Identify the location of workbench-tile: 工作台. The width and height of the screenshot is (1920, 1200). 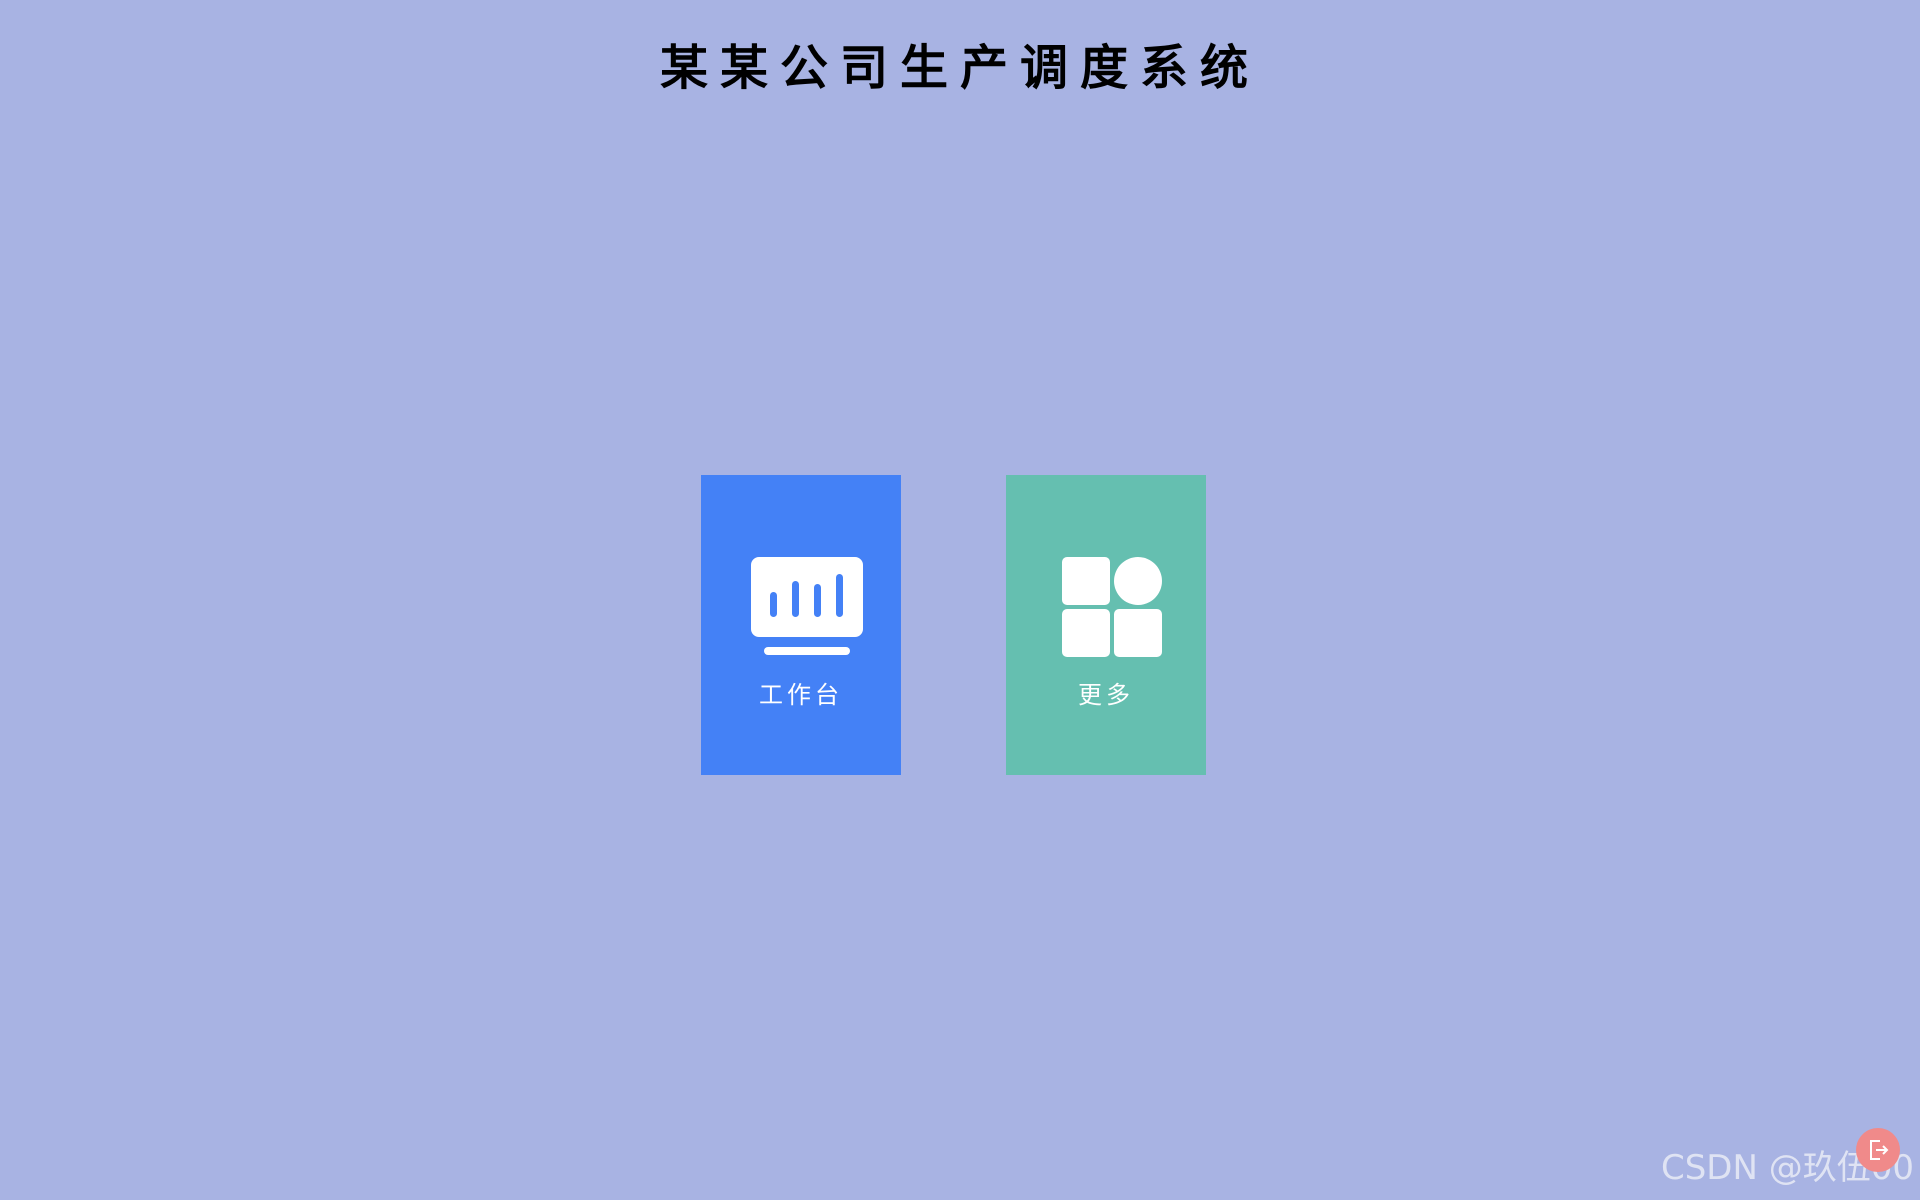
(801, 625).